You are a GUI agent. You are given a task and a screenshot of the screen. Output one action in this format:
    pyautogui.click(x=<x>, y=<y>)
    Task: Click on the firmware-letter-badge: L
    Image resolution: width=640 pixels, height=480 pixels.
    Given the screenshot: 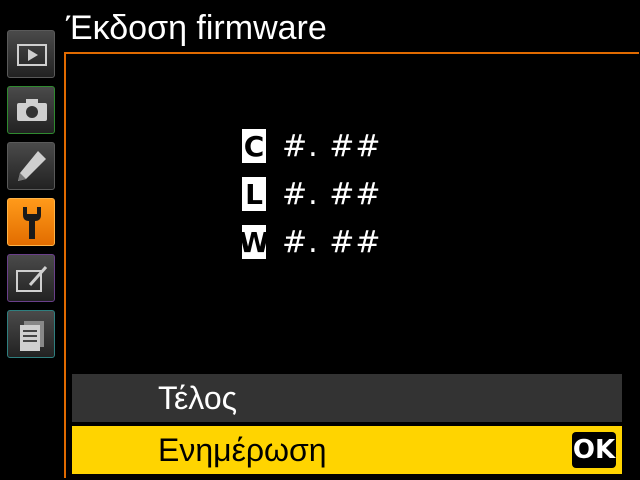 What is the action you would take?
    pyautogui.click(x=254, y=194)
    